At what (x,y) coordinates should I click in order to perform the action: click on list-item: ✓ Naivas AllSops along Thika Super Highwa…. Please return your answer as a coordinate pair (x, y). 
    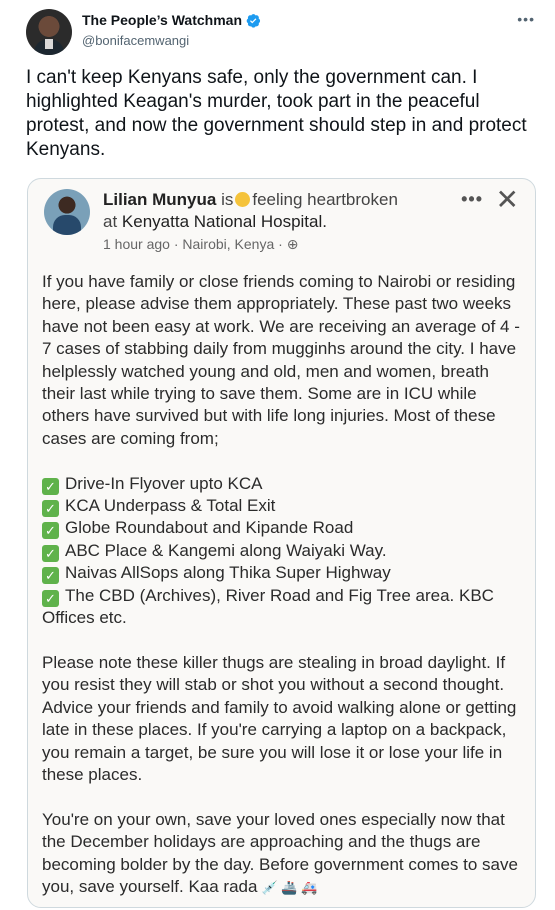
    Looking at the image, I should click on (282, 573).